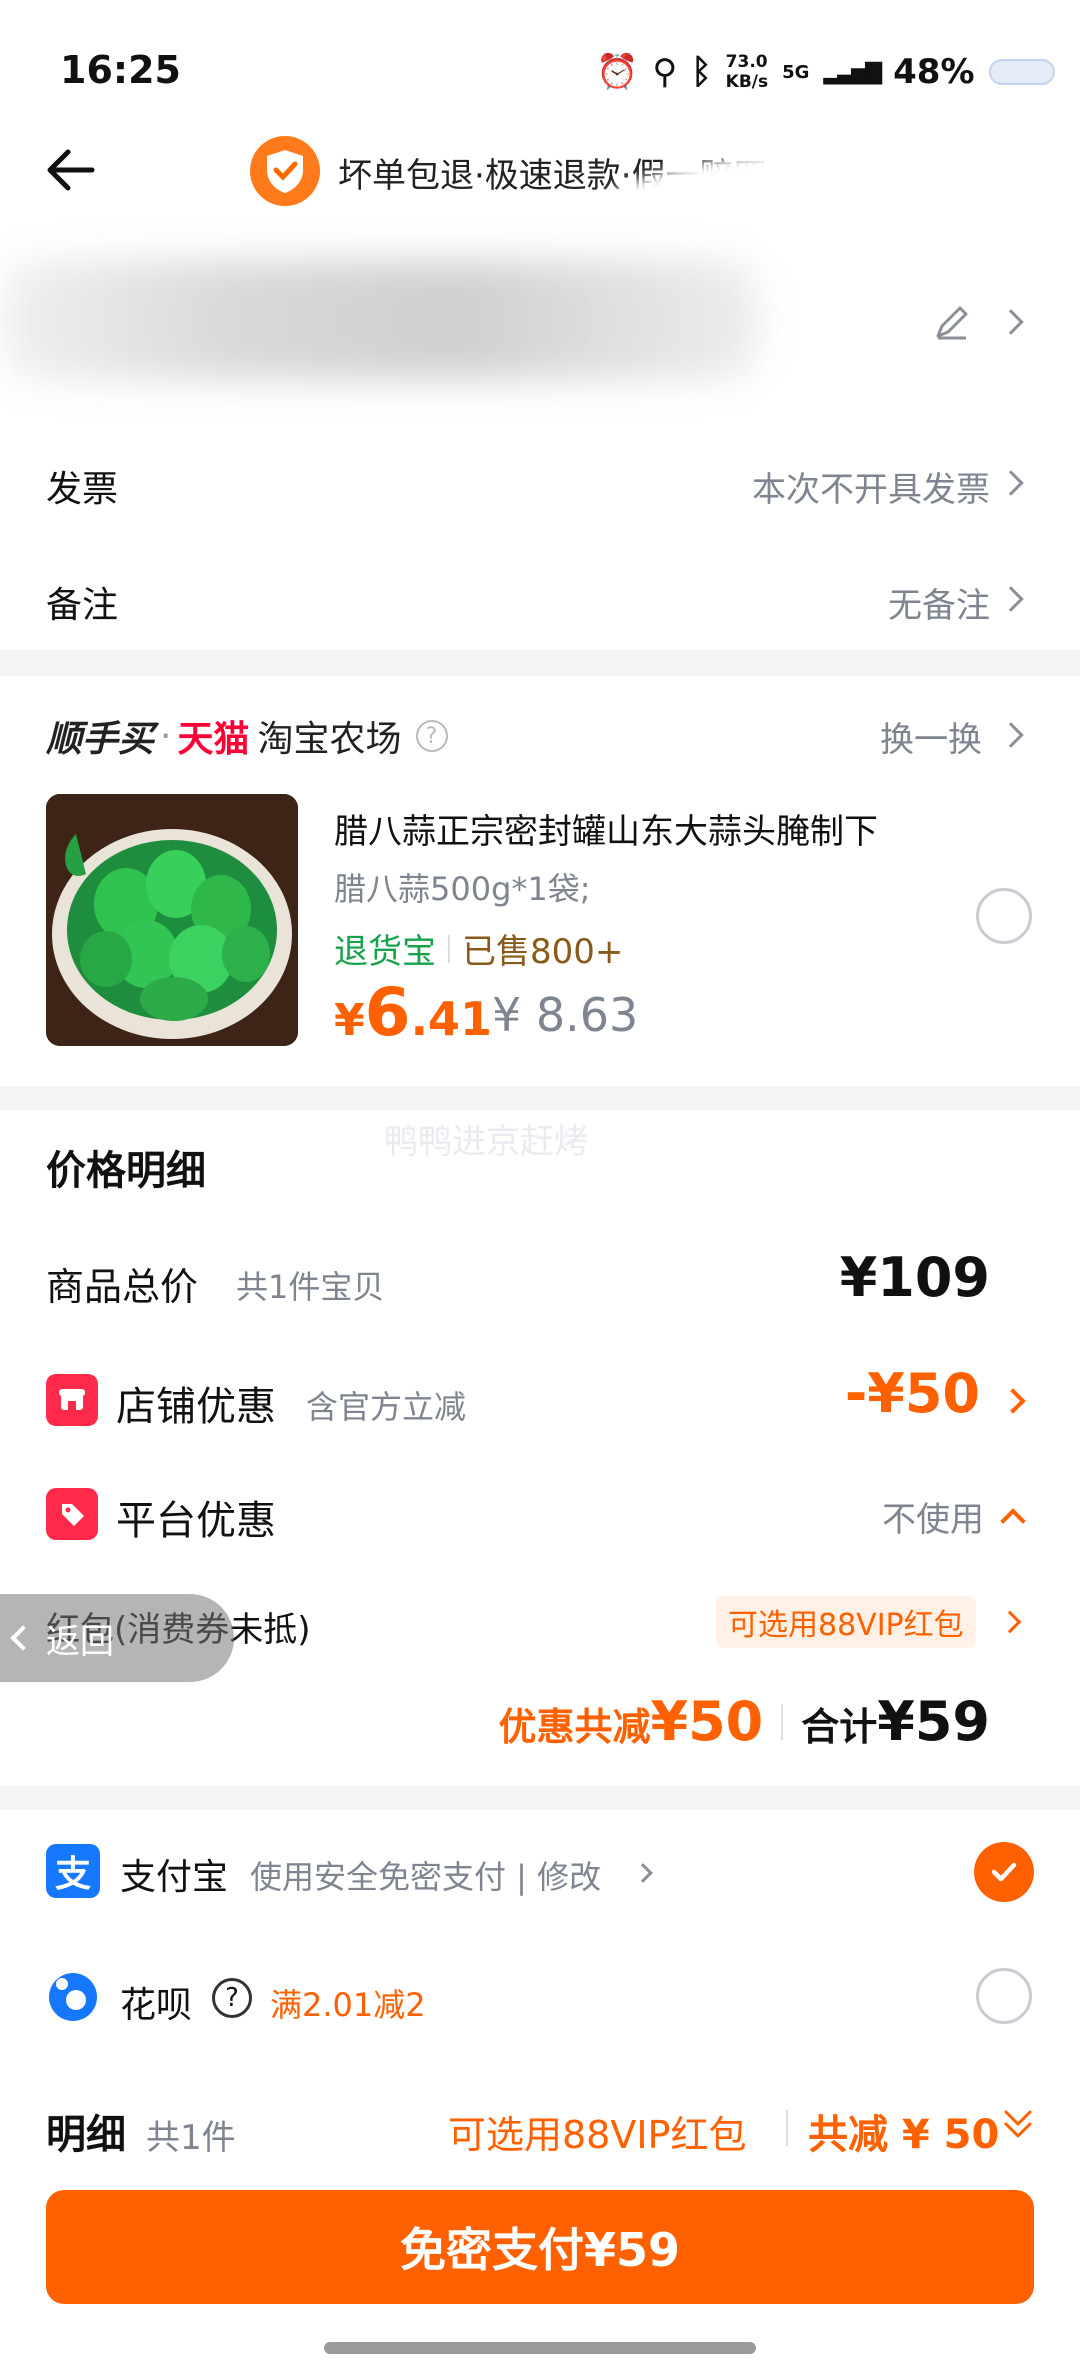  What do you see at coordinates (543, 952) in the screenshot?
I see `sold-count: 已售800+` at bounding box center [543, 952].